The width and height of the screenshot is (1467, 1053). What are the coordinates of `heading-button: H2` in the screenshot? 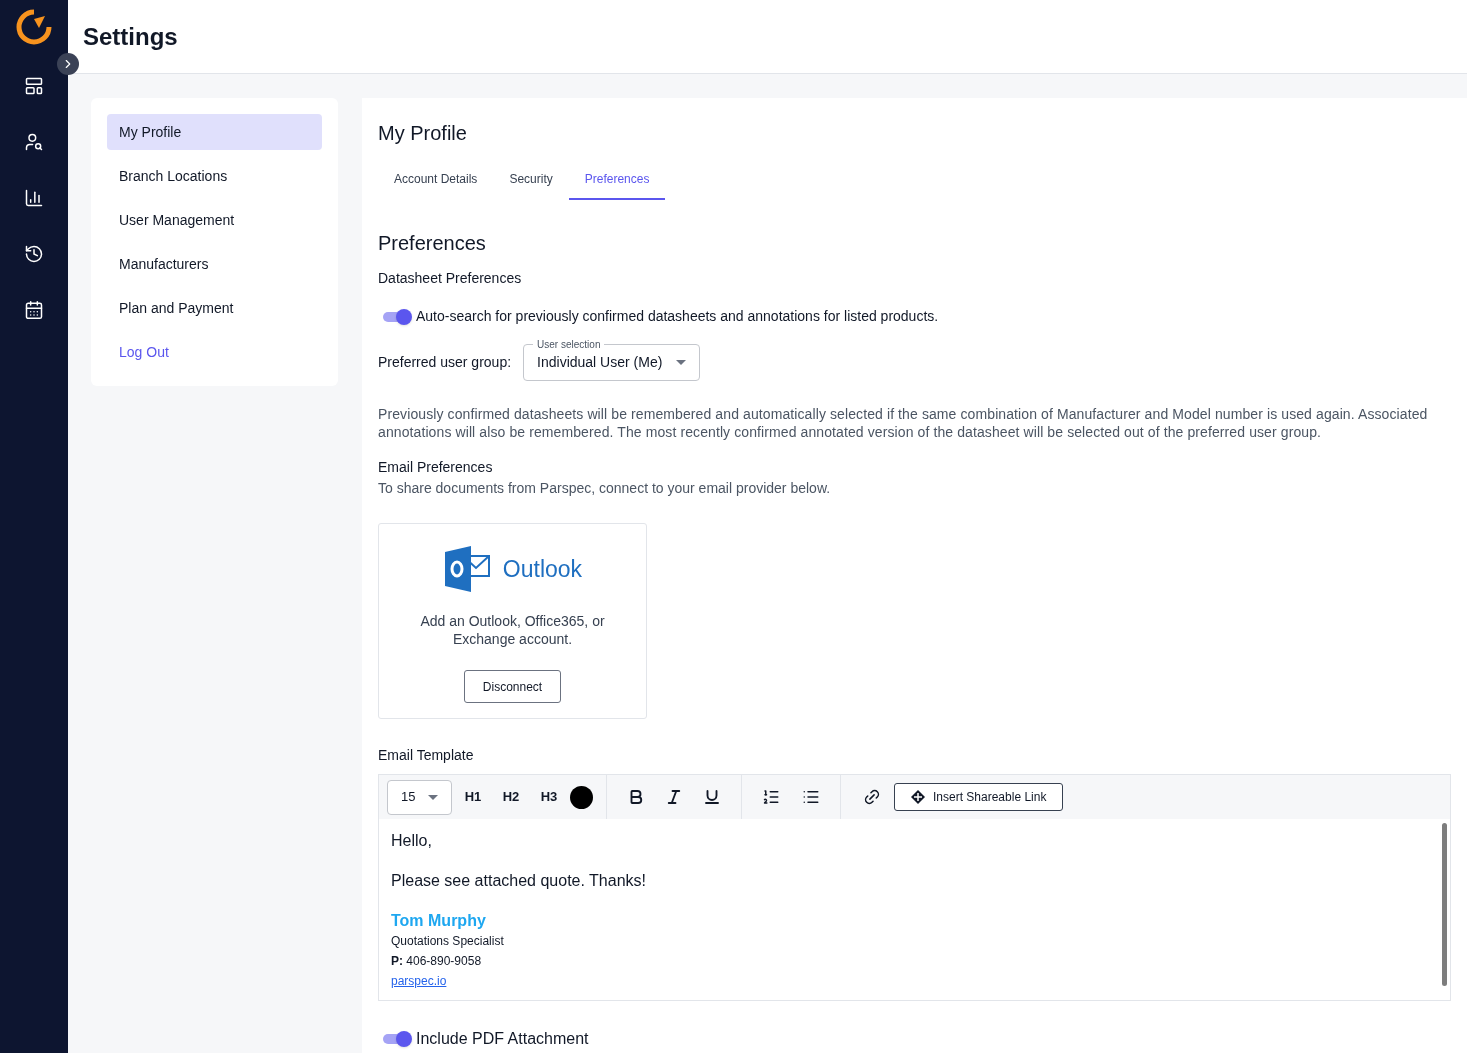 It's located at (511, 797).